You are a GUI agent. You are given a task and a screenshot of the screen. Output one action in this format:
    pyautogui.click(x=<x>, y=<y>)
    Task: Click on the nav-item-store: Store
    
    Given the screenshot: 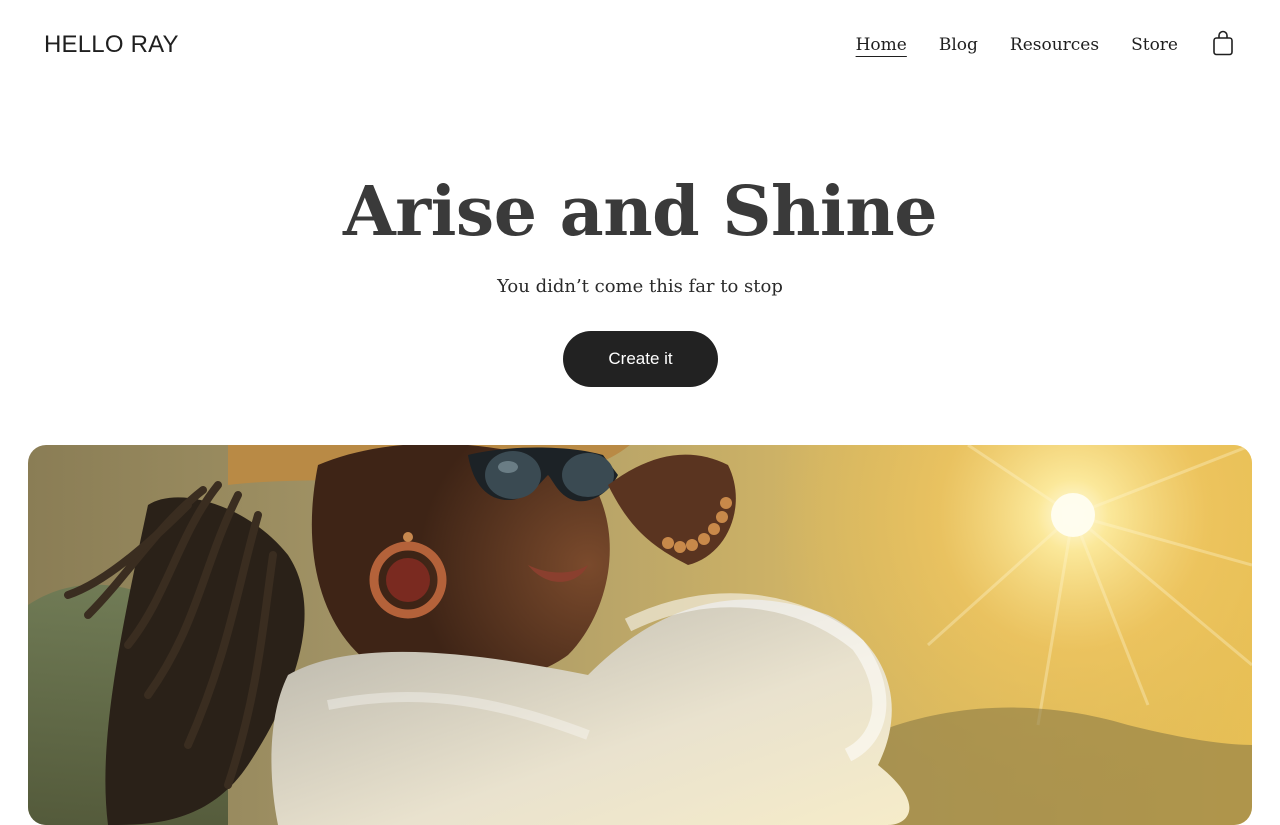 What is the action you would take?
    pyautogui.click(x=1154, y=45)
    